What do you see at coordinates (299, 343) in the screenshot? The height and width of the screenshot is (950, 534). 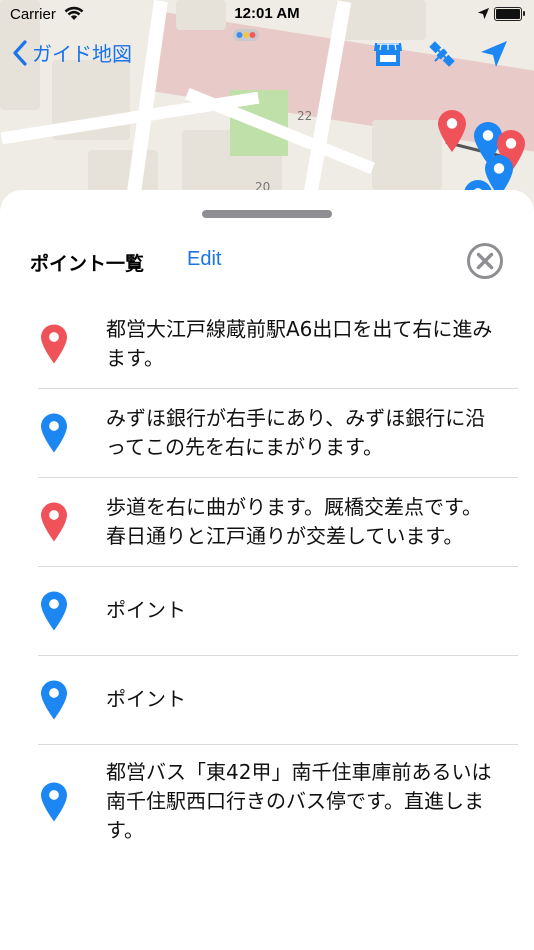 I see `point-text: 都営大江戸線蔵前駅A6出口を出て右に進みます。` at bounding box center [299, 343].